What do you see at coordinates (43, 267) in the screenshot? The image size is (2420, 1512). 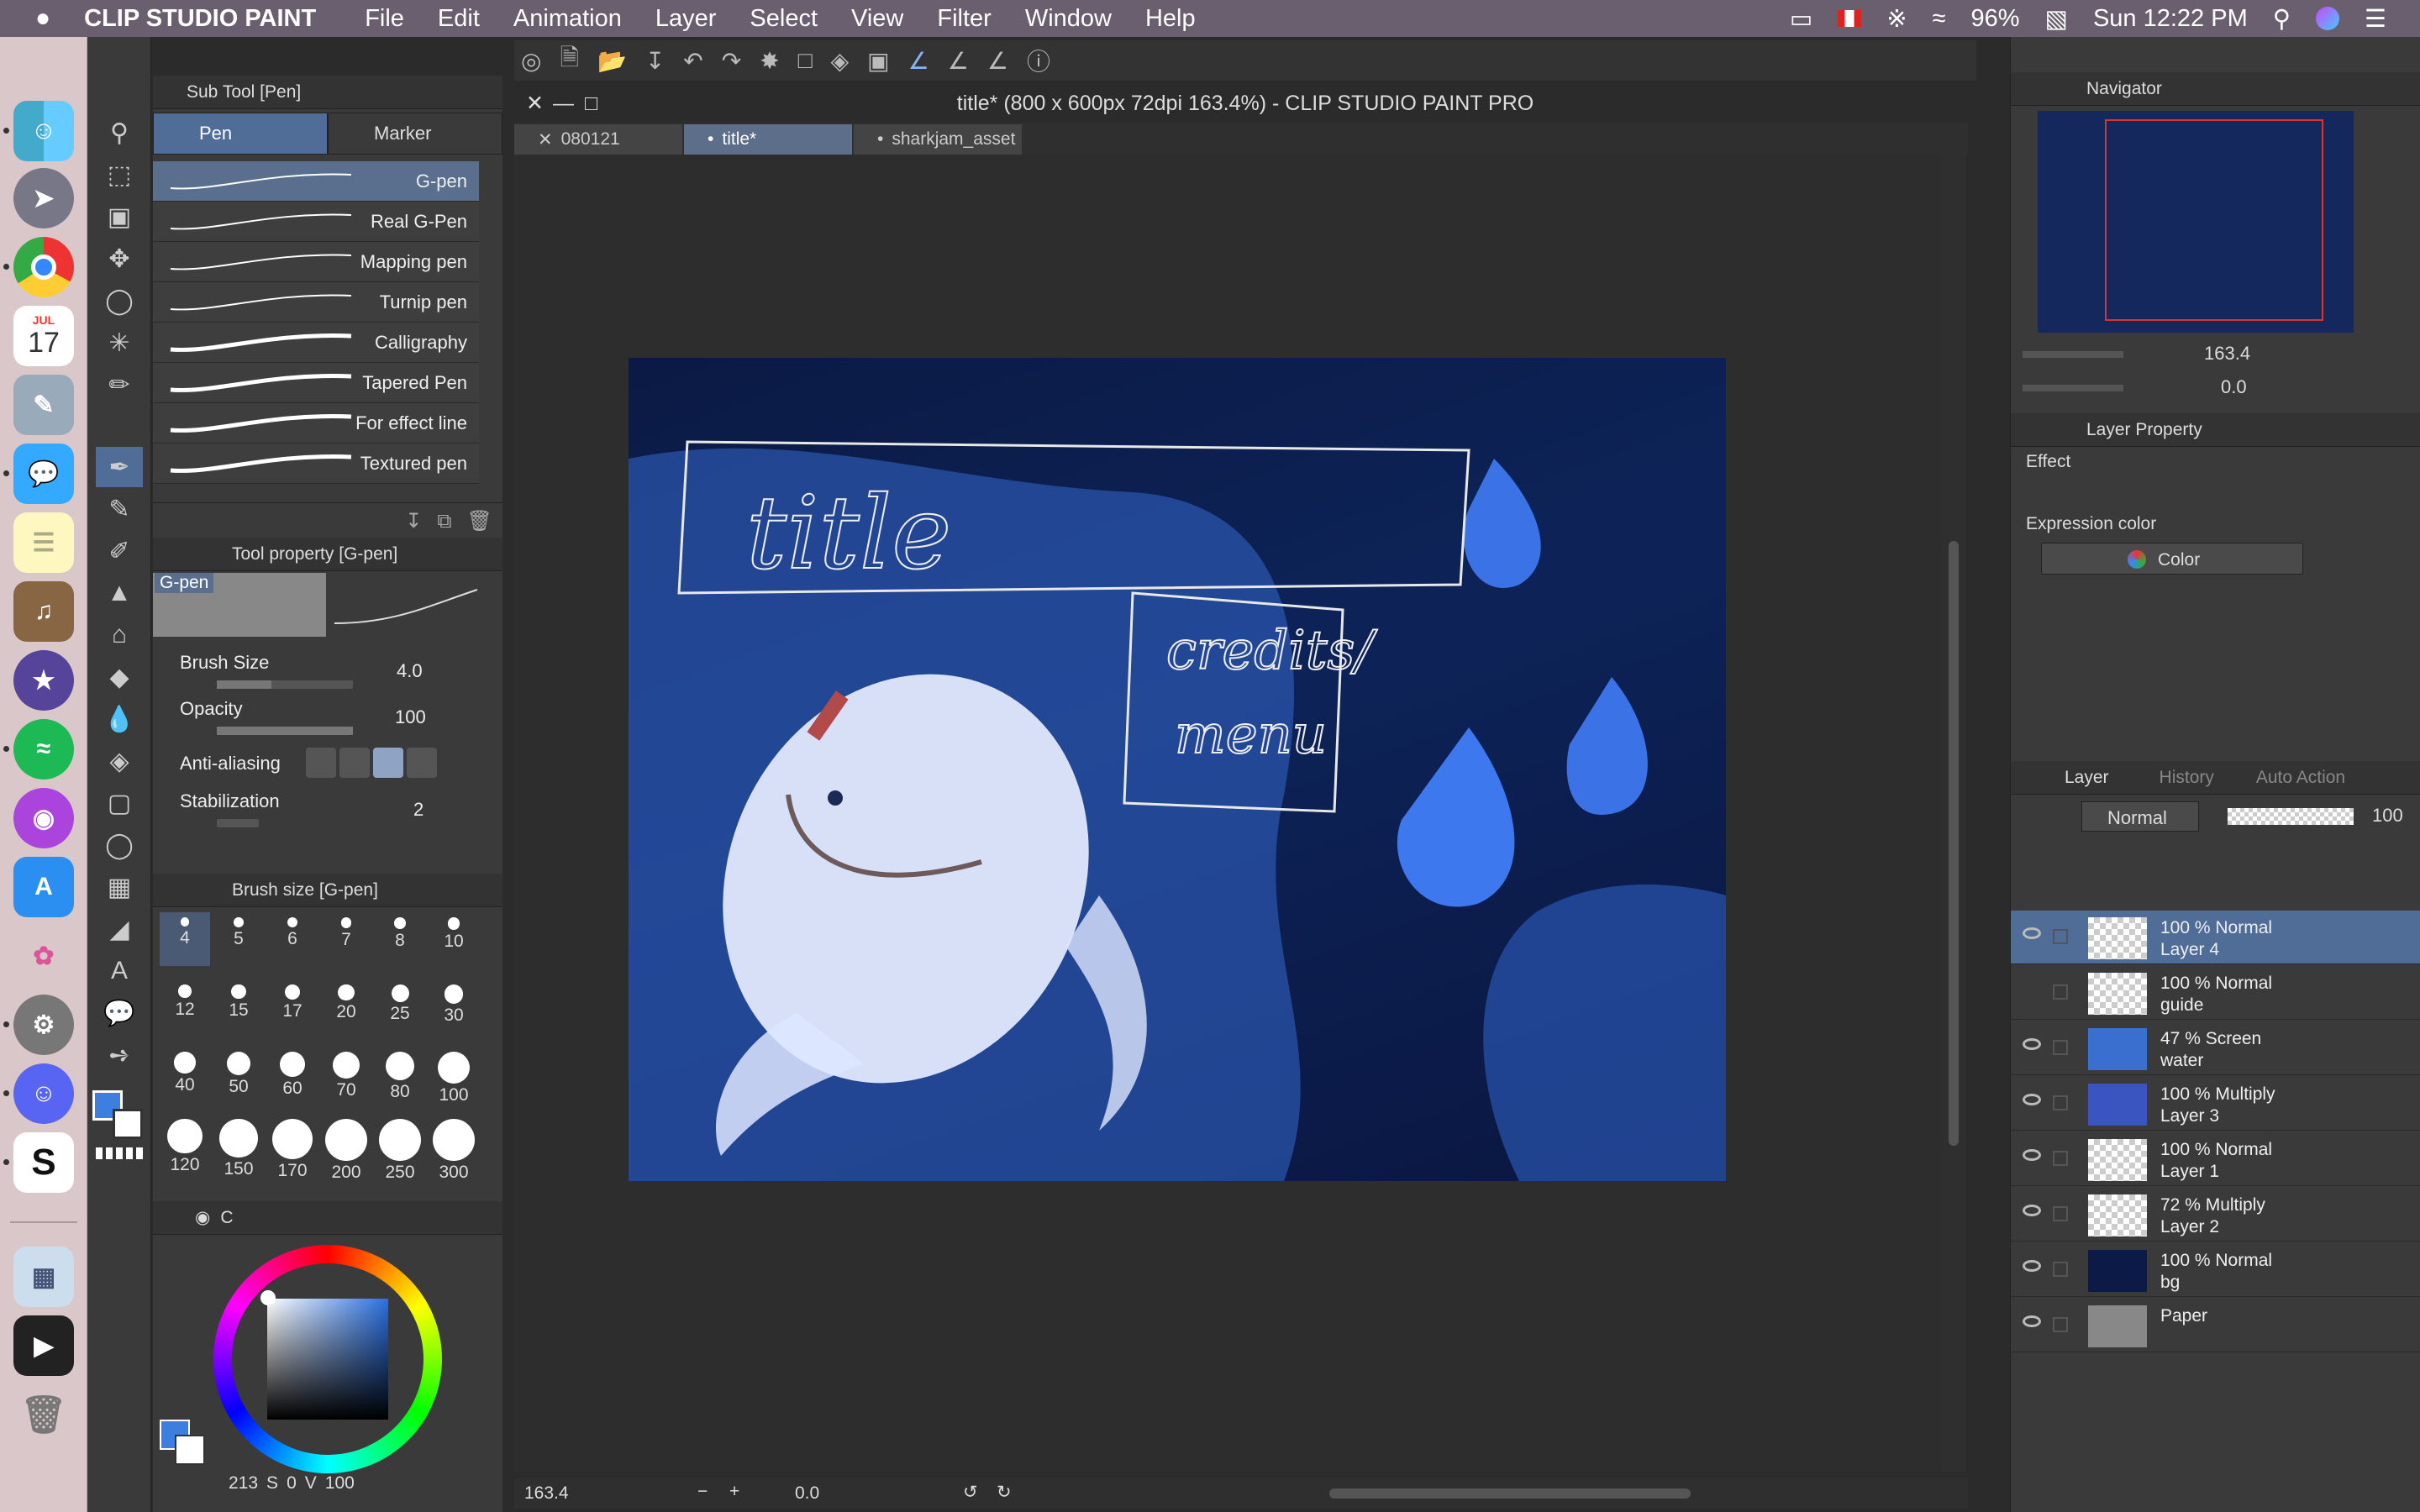 I see `chrome-icon` at bounding box center [43, 267].